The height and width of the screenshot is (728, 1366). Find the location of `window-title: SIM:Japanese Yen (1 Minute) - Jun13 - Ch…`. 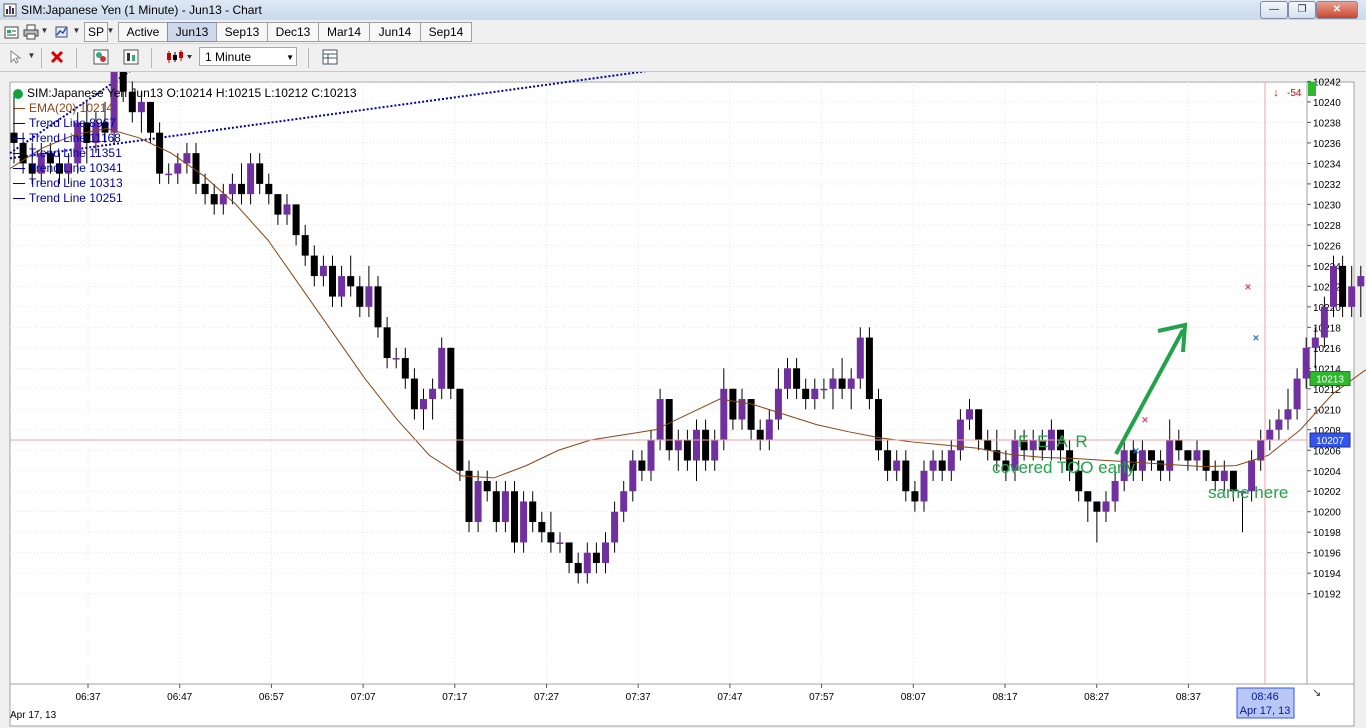

window-title: SIM:Japanese Yen (1 Minute) - Jun13 - Ch… is located at coordinates (141, 10).